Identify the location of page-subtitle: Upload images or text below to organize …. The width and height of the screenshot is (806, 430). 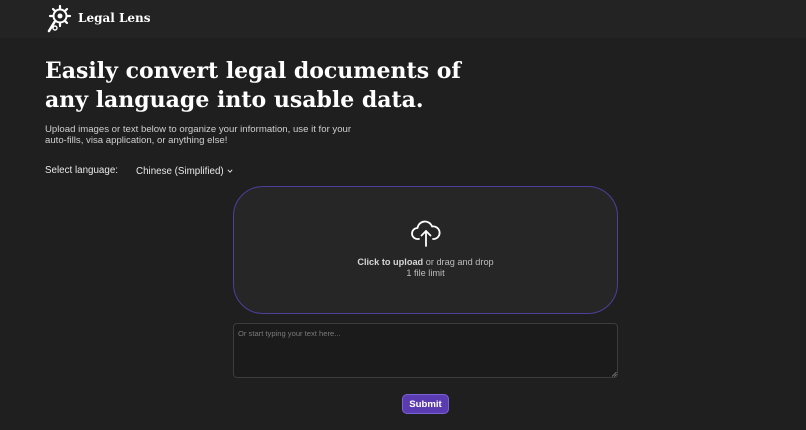
(198, 135).